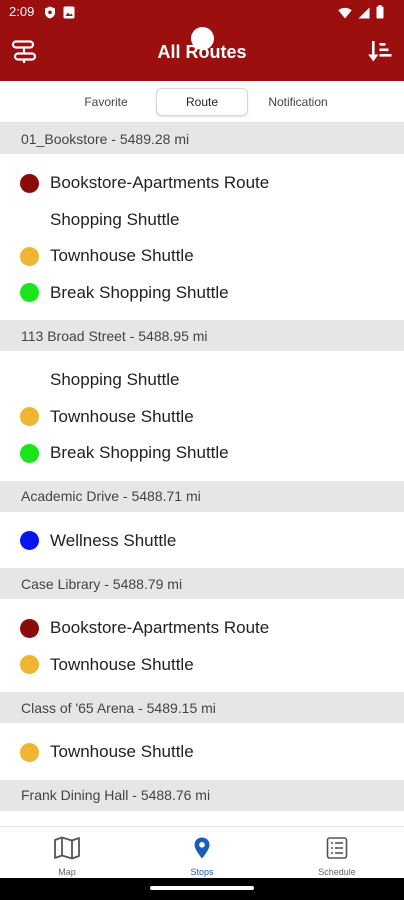 The width and height of the screenshot is (404, 900). Describe the element at coordinates (337, 850) in the screenshot. I see `schedule-icon` at that location.